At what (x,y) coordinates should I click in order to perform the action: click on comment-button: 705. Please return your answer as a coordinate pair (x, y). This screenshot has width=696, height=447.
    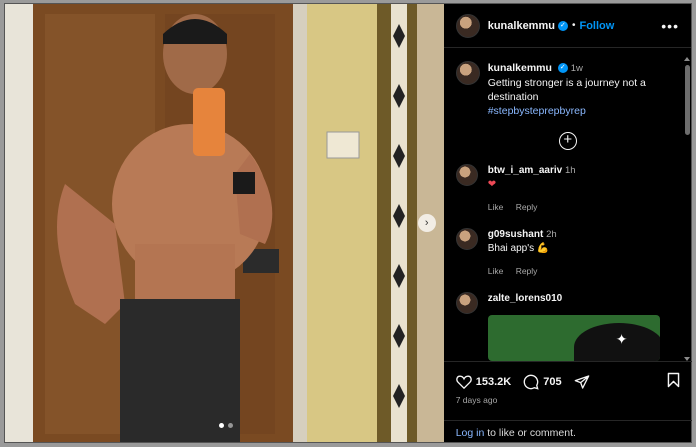
    Looking at the image, I should click on (542, 382).